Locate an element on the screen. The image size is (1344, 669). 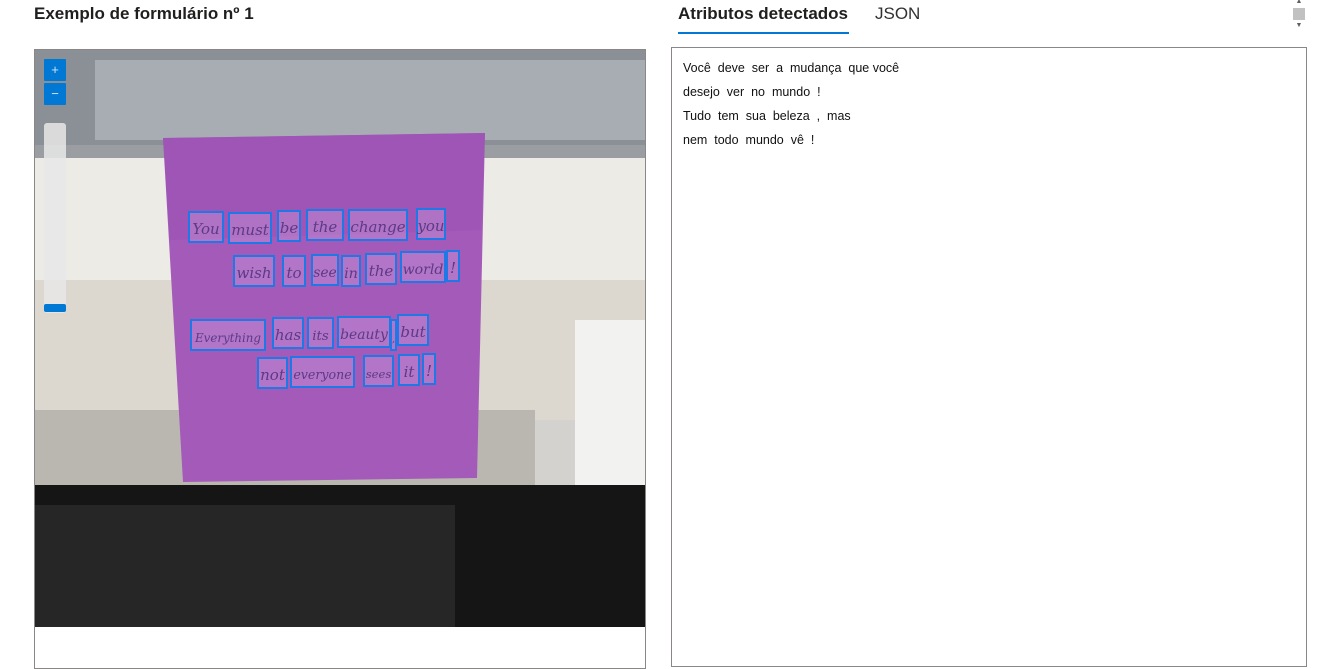
handwritten-word: in is located at coordinates (351, 274).